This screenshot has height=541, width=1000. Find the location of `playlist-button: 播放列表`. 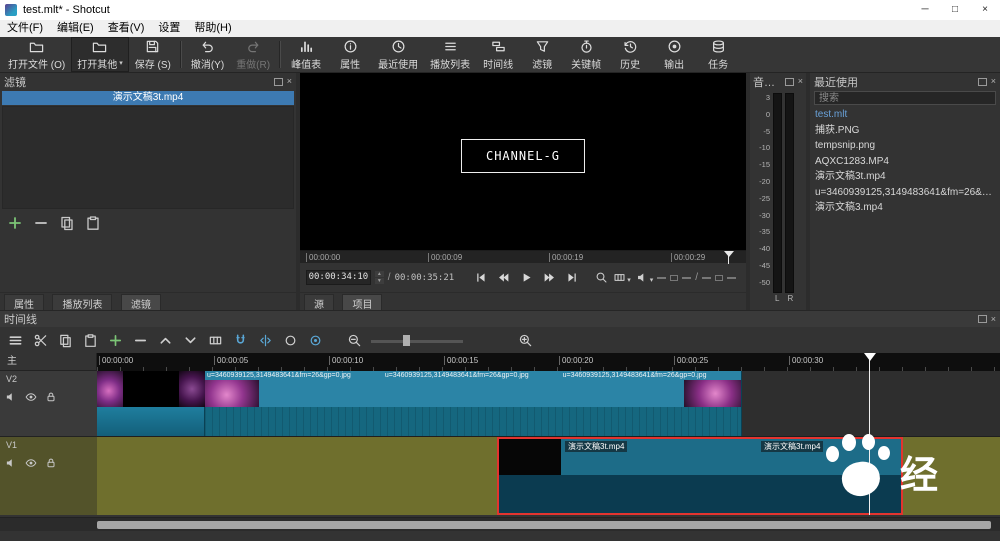

playlist-button: 播放列表 is located at coordinates (450, 54).